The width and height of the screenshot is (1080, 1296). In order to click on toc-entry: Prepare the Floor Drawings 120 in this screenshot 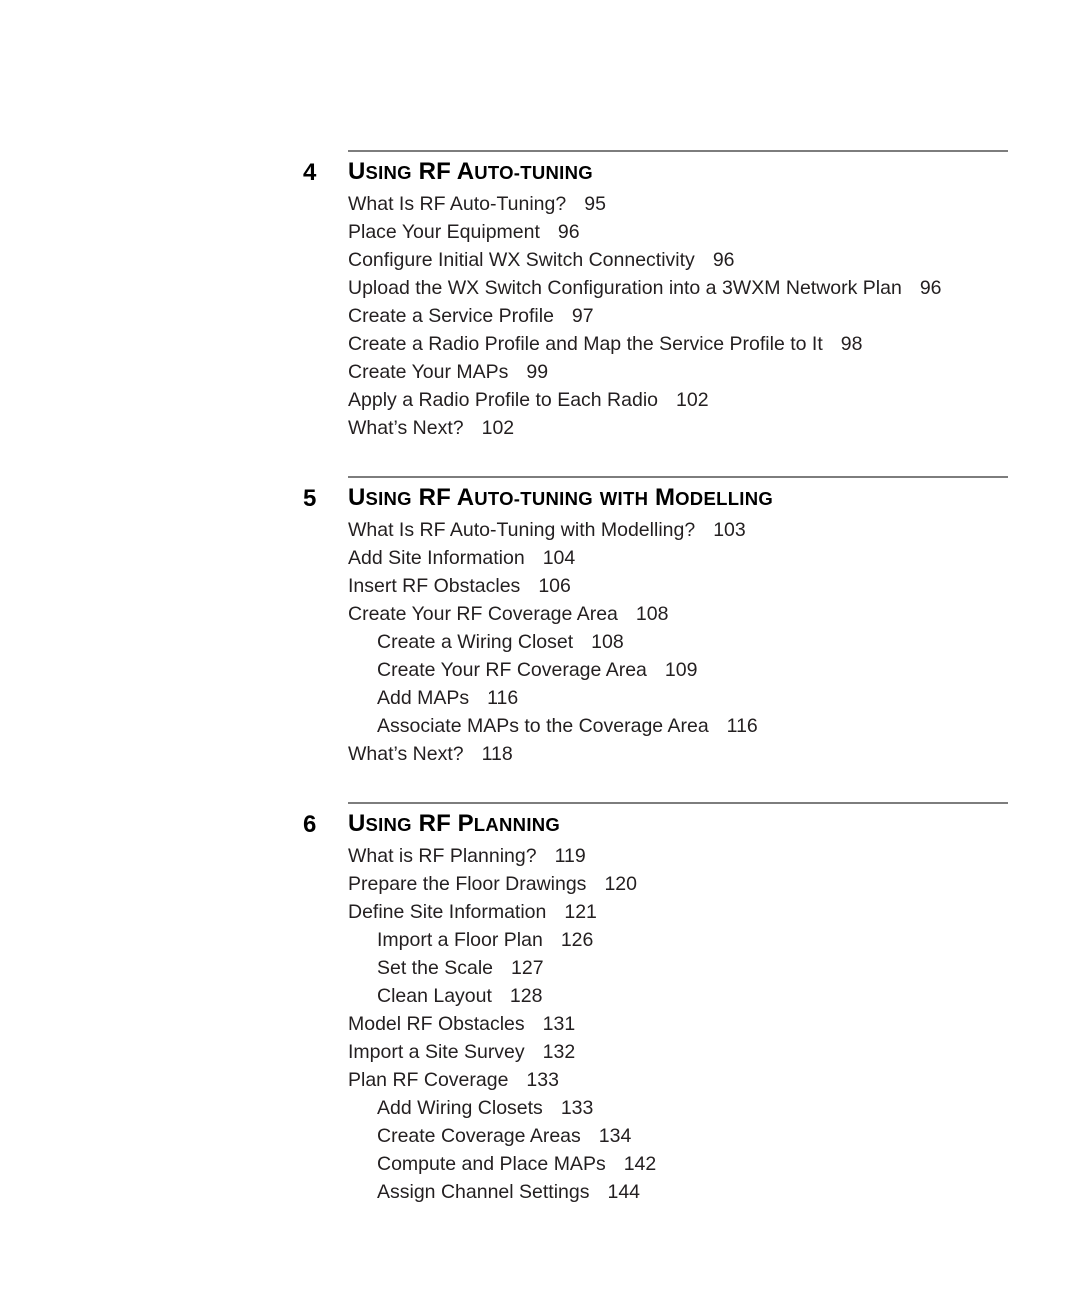, I will do `click(678, 884)`.